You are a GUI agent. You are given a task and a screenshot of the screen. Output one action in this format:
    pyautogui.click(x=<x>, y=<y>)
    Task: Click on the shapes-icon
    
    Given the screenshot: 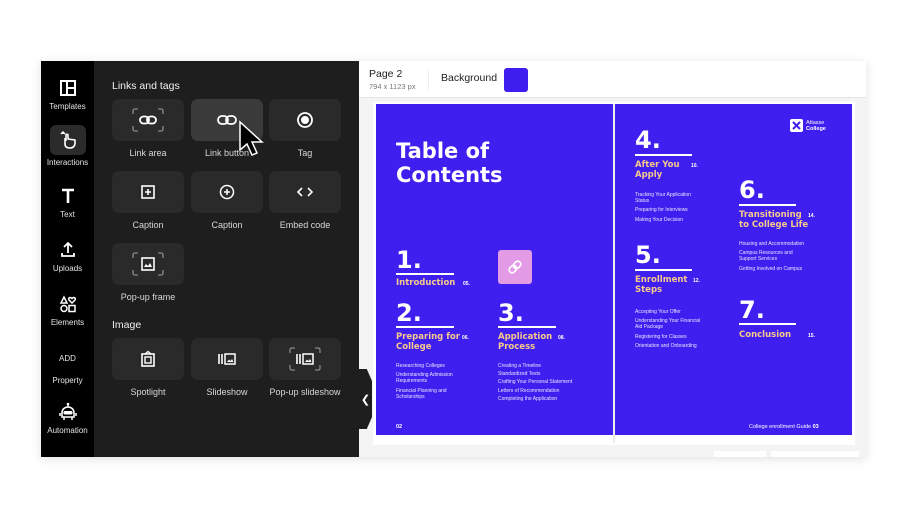 What is the action you would take?
    pyautogui.click(x=67, y=304)
    